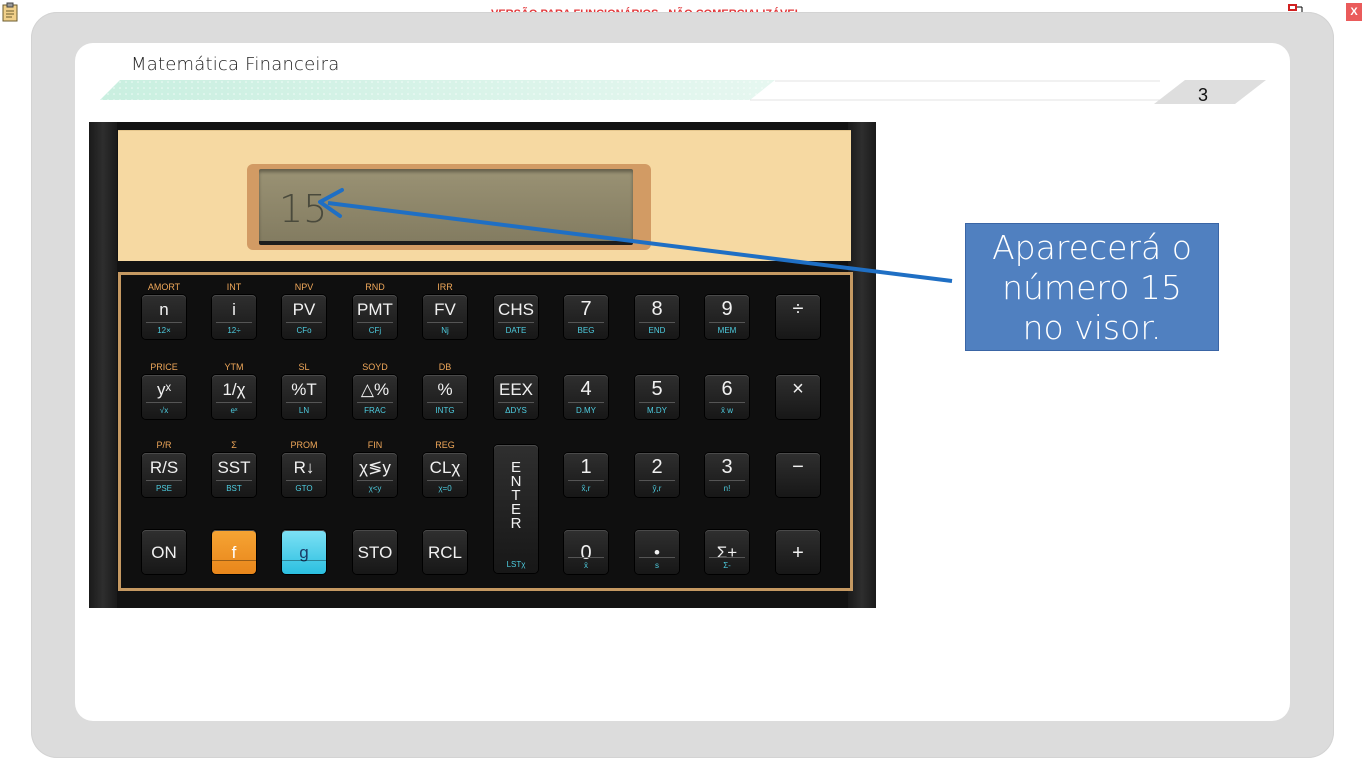  What do you see at coordinates (164, 322) in the screenshot?
I see `key-n-divider` at bounding box center [164, 322].